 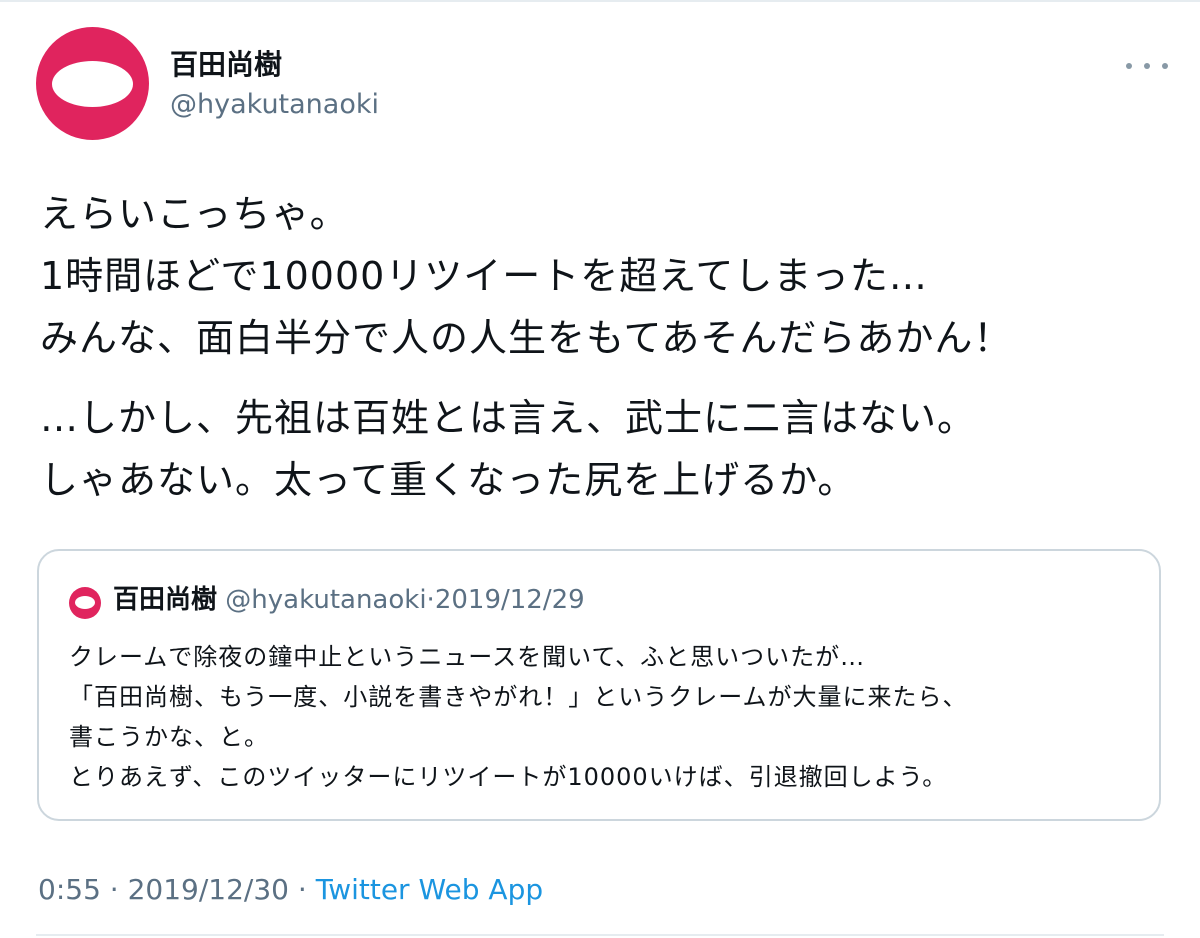 I want to click on author-display-name: 百田尚樹, so click(x=226, y=65).